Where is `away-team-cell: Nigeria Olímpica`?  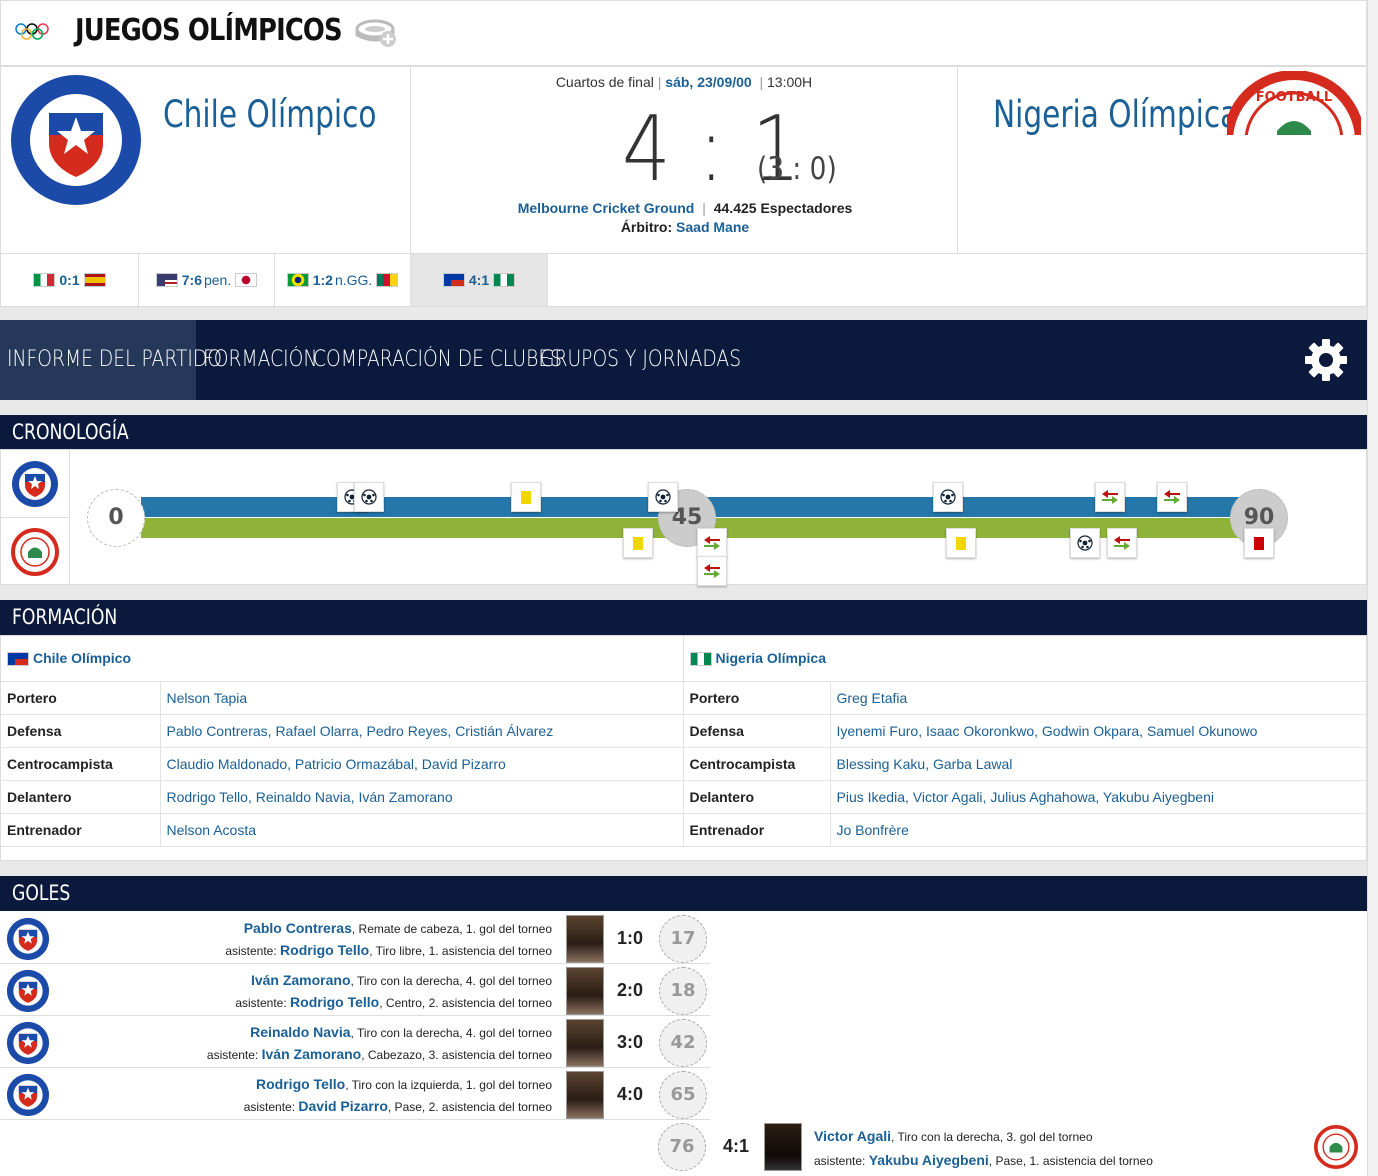 away-team-cell: Nigeria Olímpica is located at coordinates (1024, 659).